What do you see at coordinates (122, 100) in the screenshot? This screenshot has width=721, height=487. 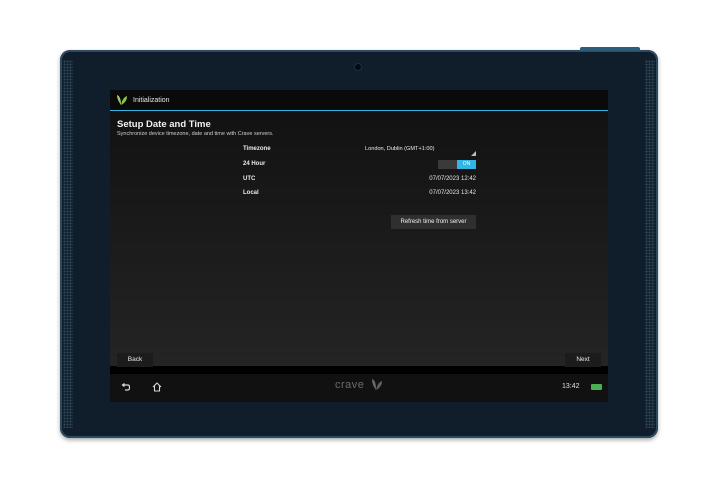 I see `crave-leaf-icon` at bounding box center [122, 100].